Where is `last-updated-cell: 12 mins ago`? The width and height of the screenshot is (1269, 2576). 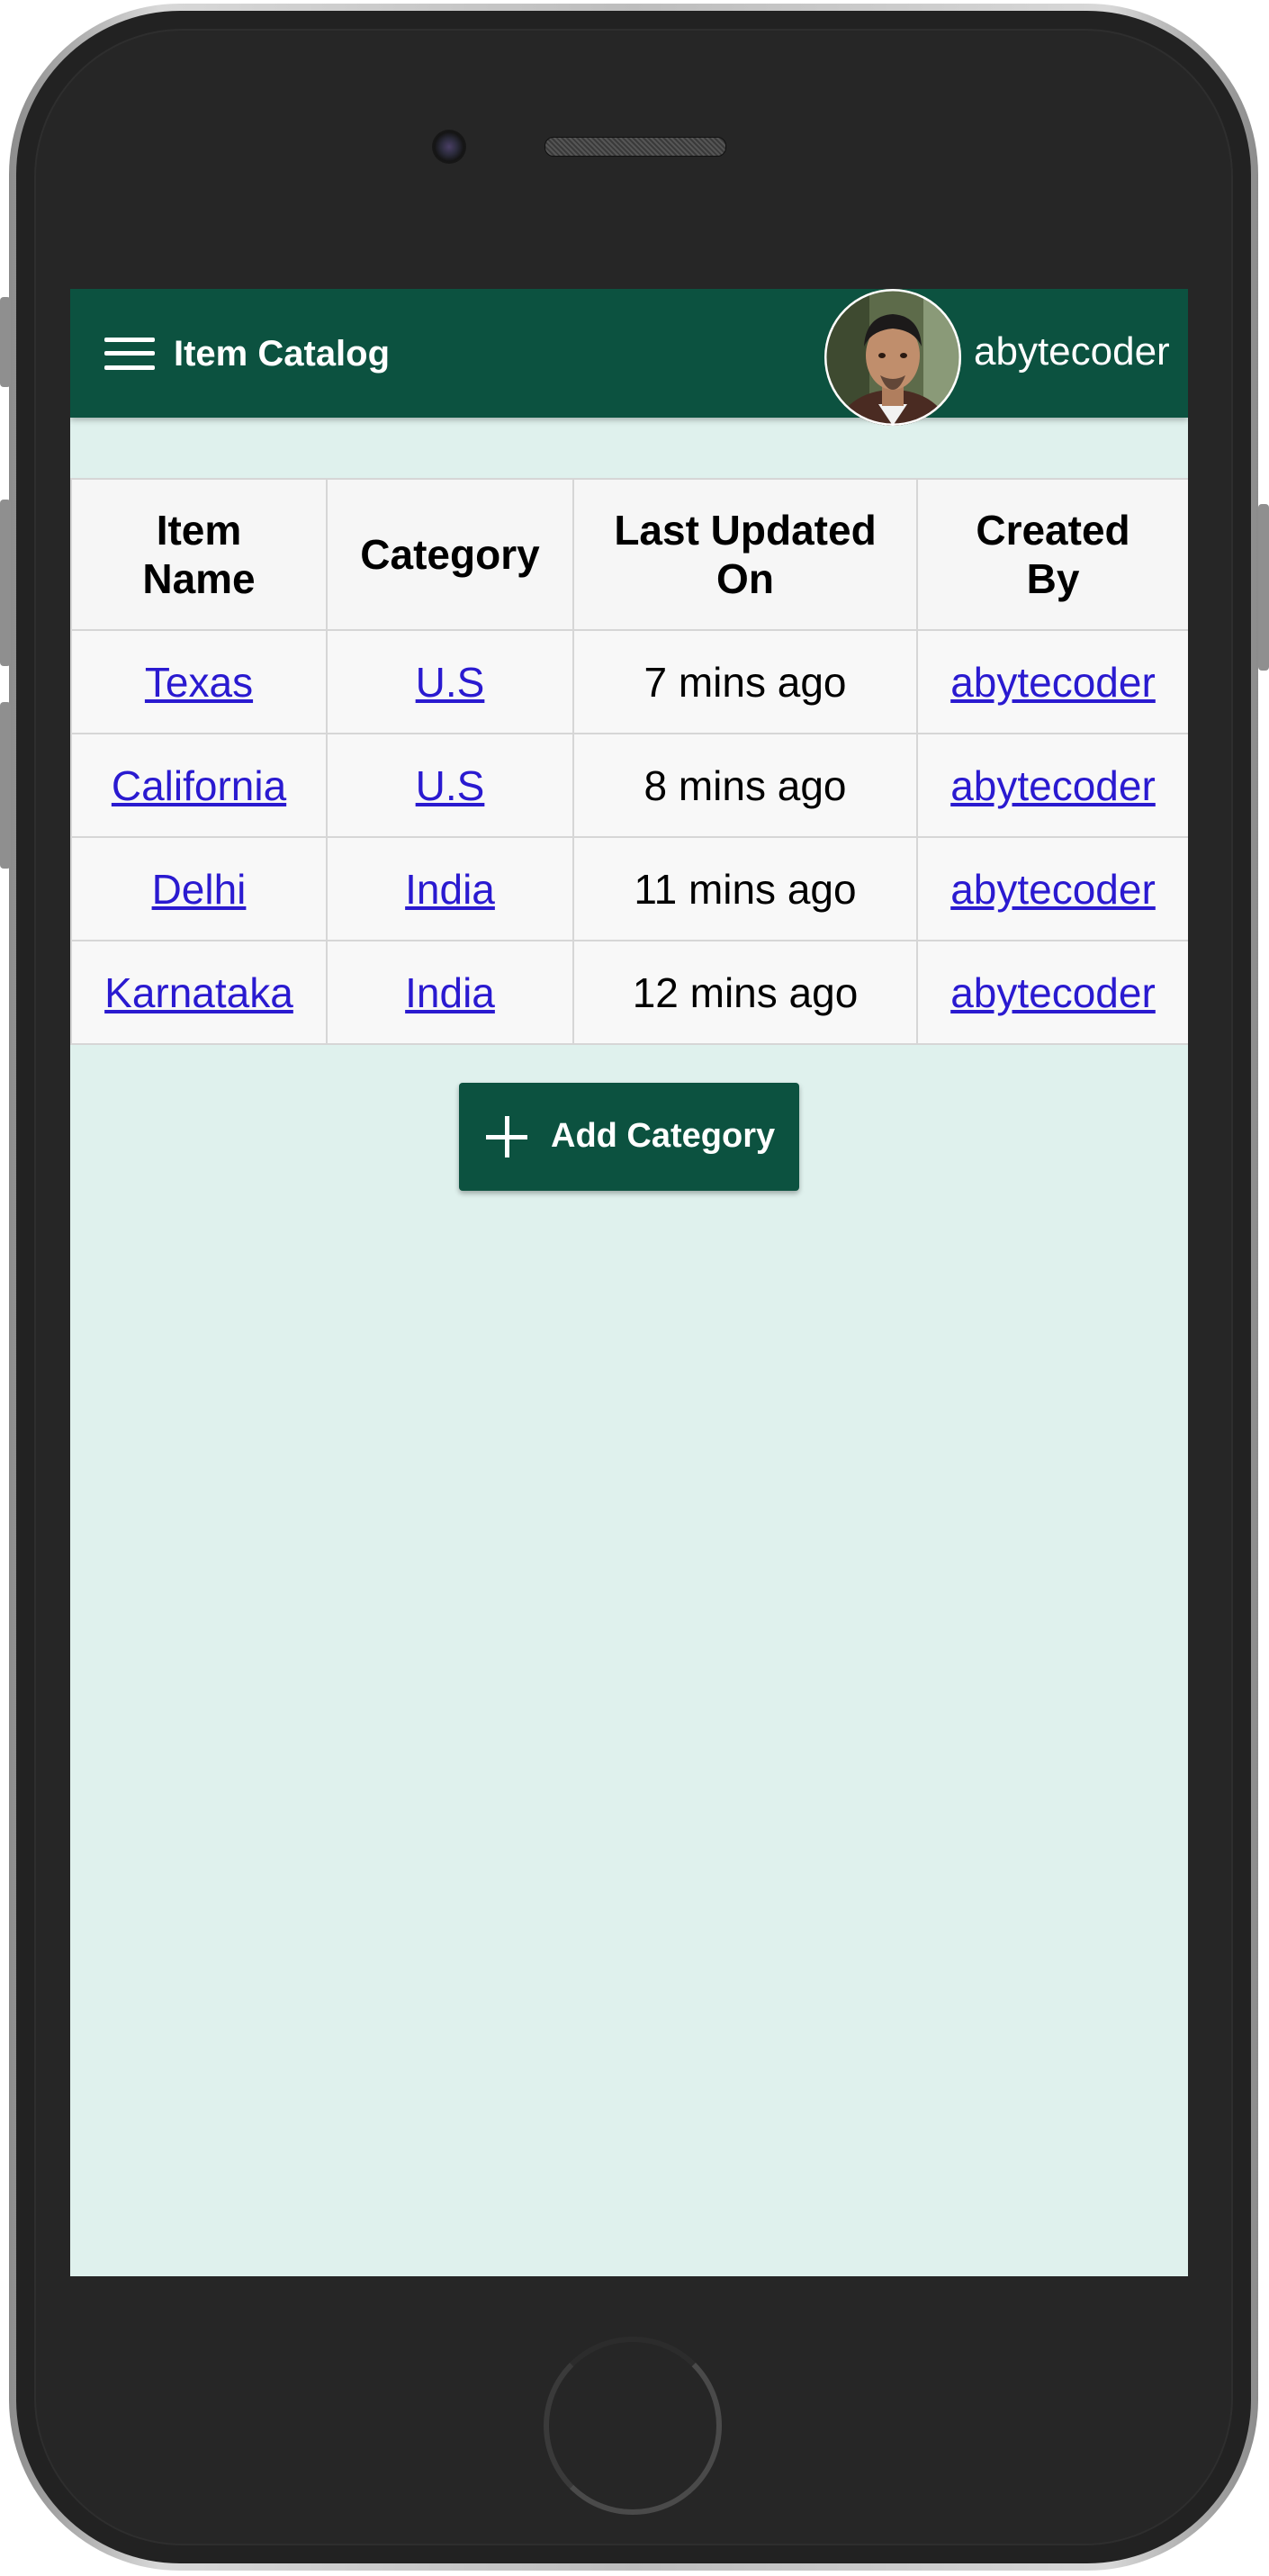 last-updated-cell: 12 mins ago is located at coordinates (745, 992).